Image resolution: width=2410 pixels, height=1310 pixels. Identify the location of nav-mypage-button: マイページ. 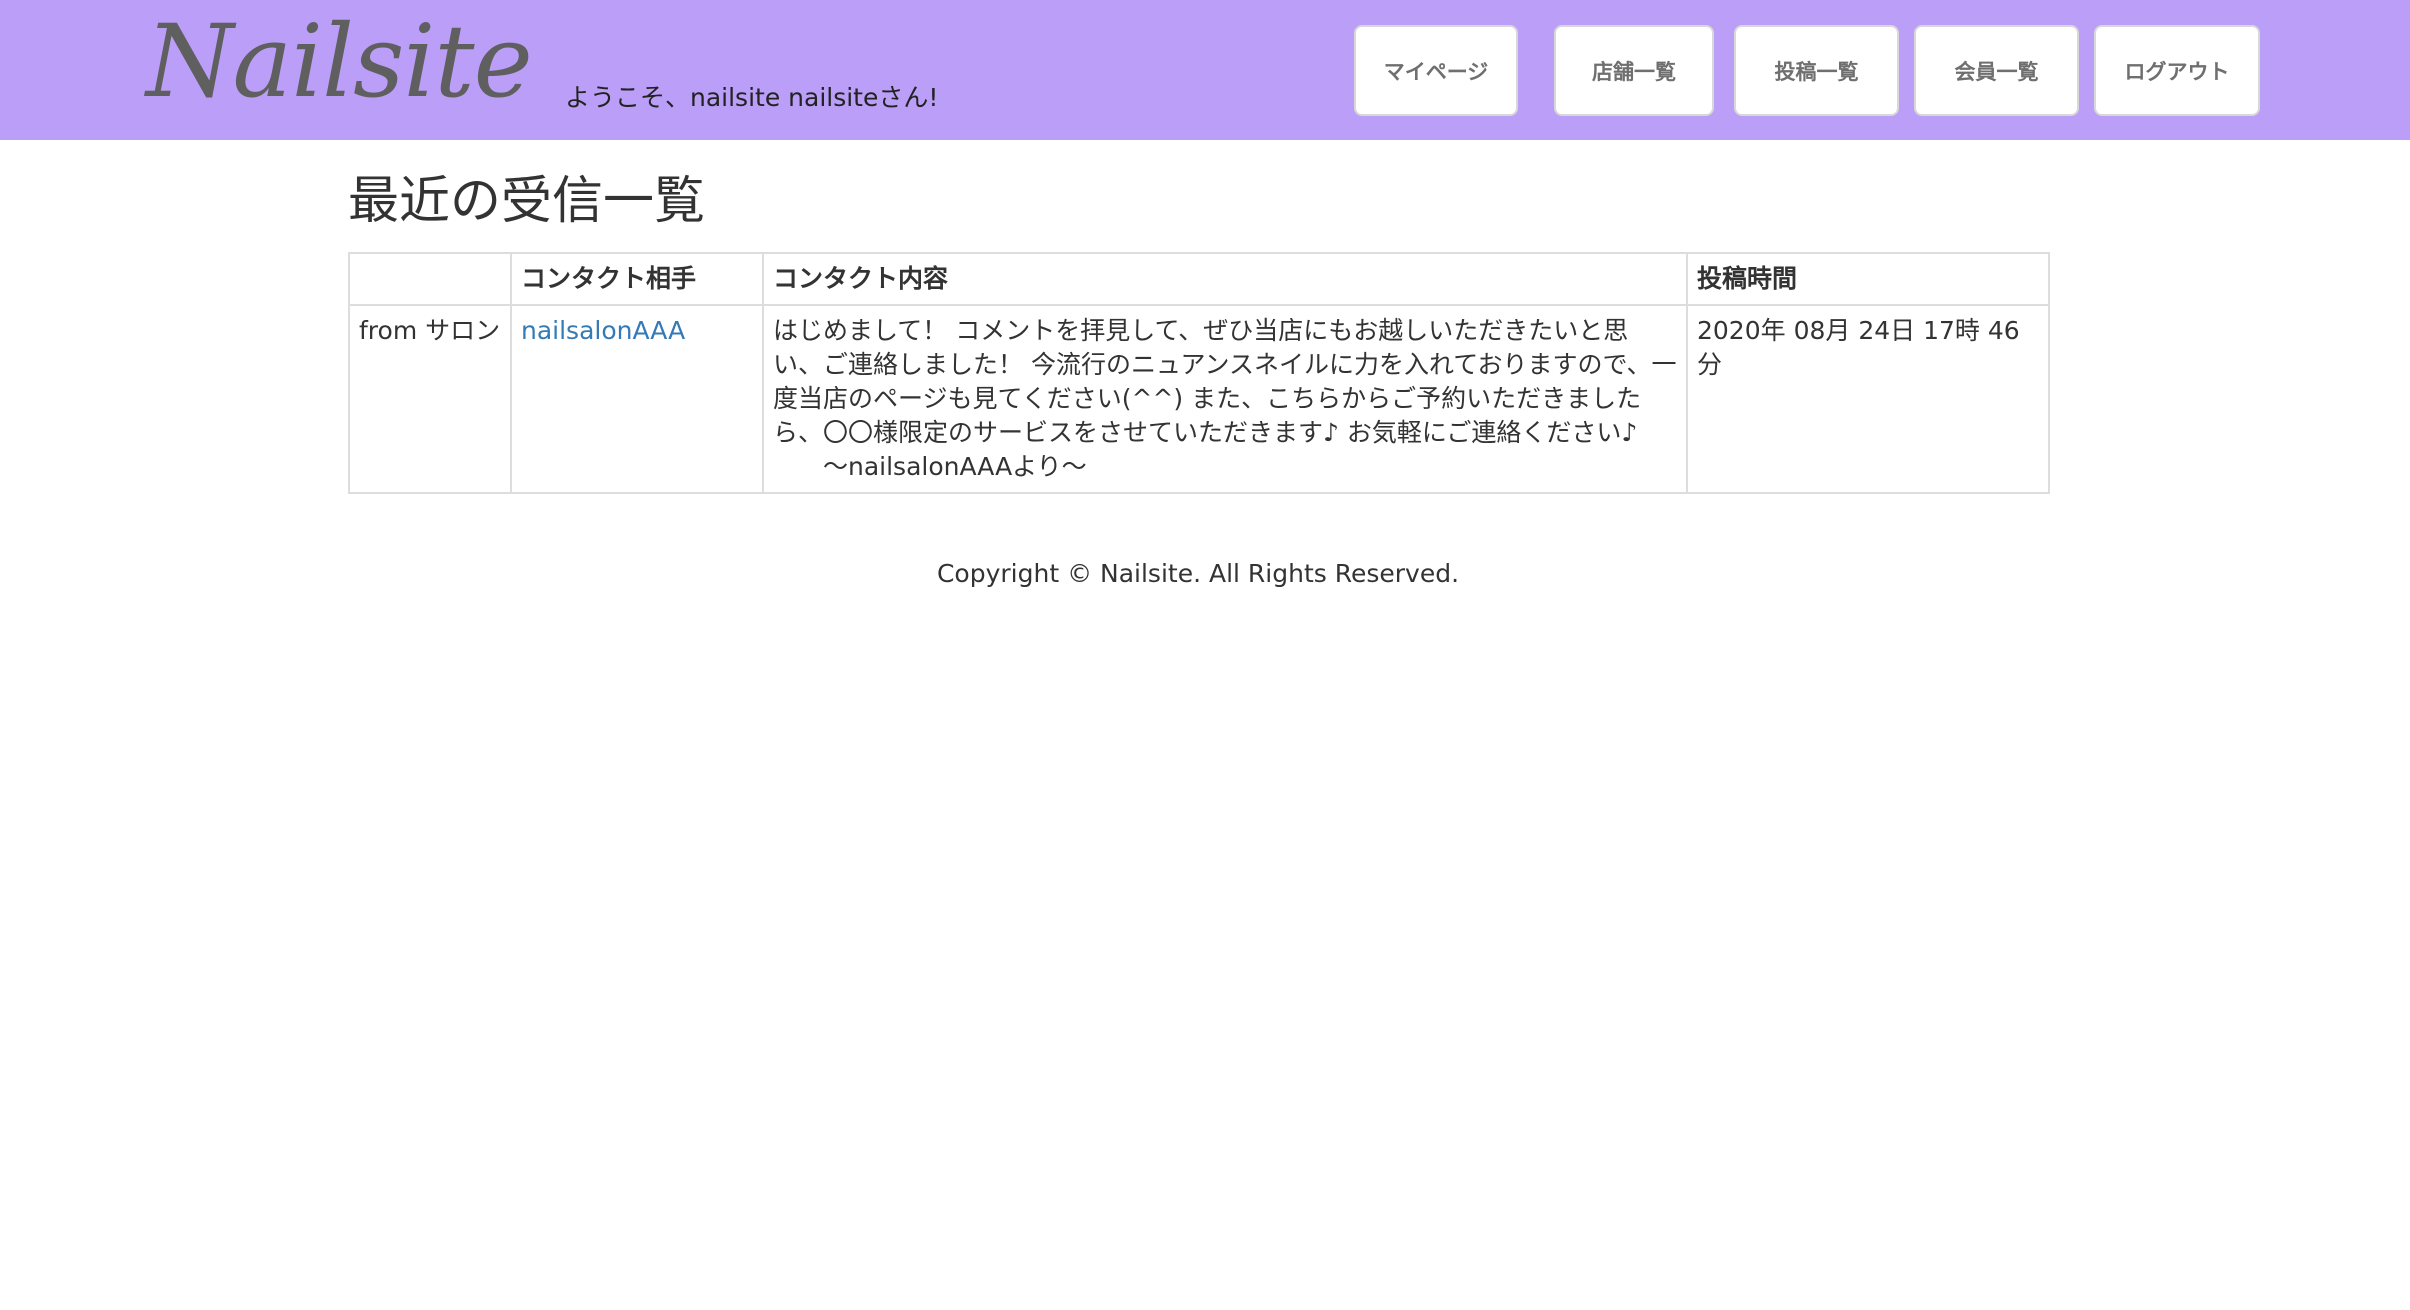
(1436, 70).